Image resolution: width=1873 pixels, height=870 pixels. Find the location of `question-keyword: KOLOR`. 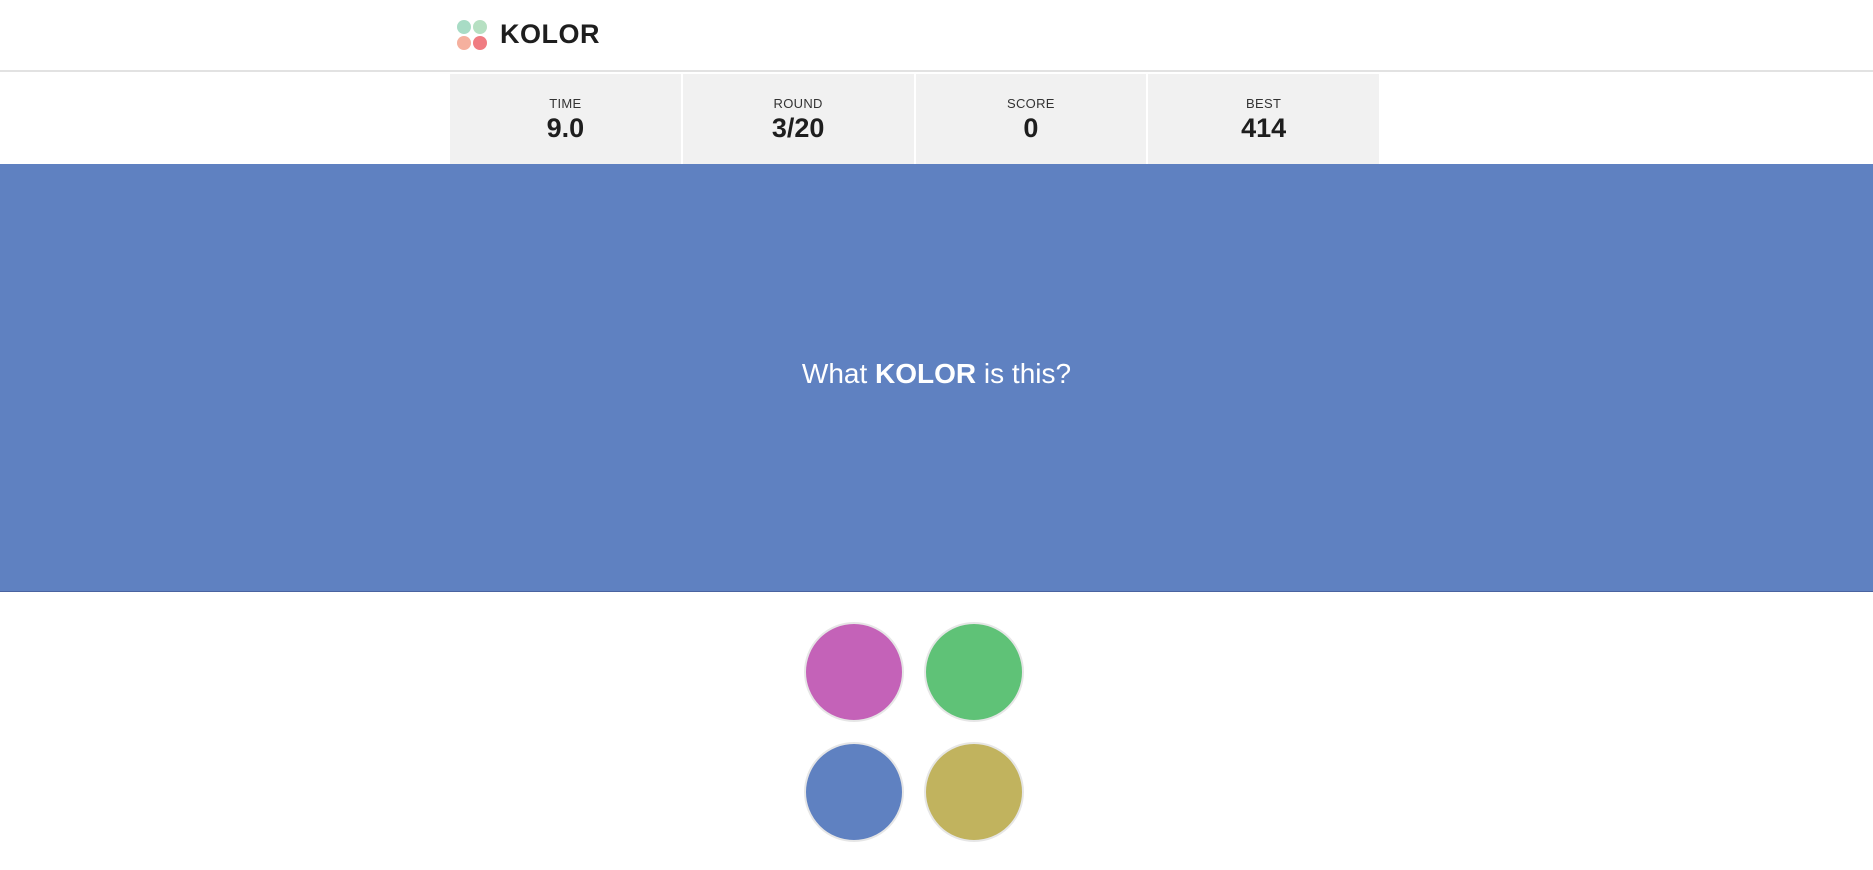

question-keyword: KOLOR is located at coordinates (926, 373).